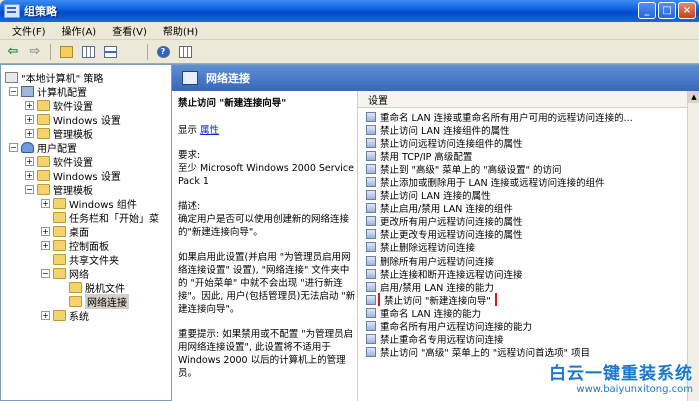 The image size is (699, 401). Describe the element at coordinates (87, 121) in the screenshot. I see `tree-label: Windows 设置` at that location.